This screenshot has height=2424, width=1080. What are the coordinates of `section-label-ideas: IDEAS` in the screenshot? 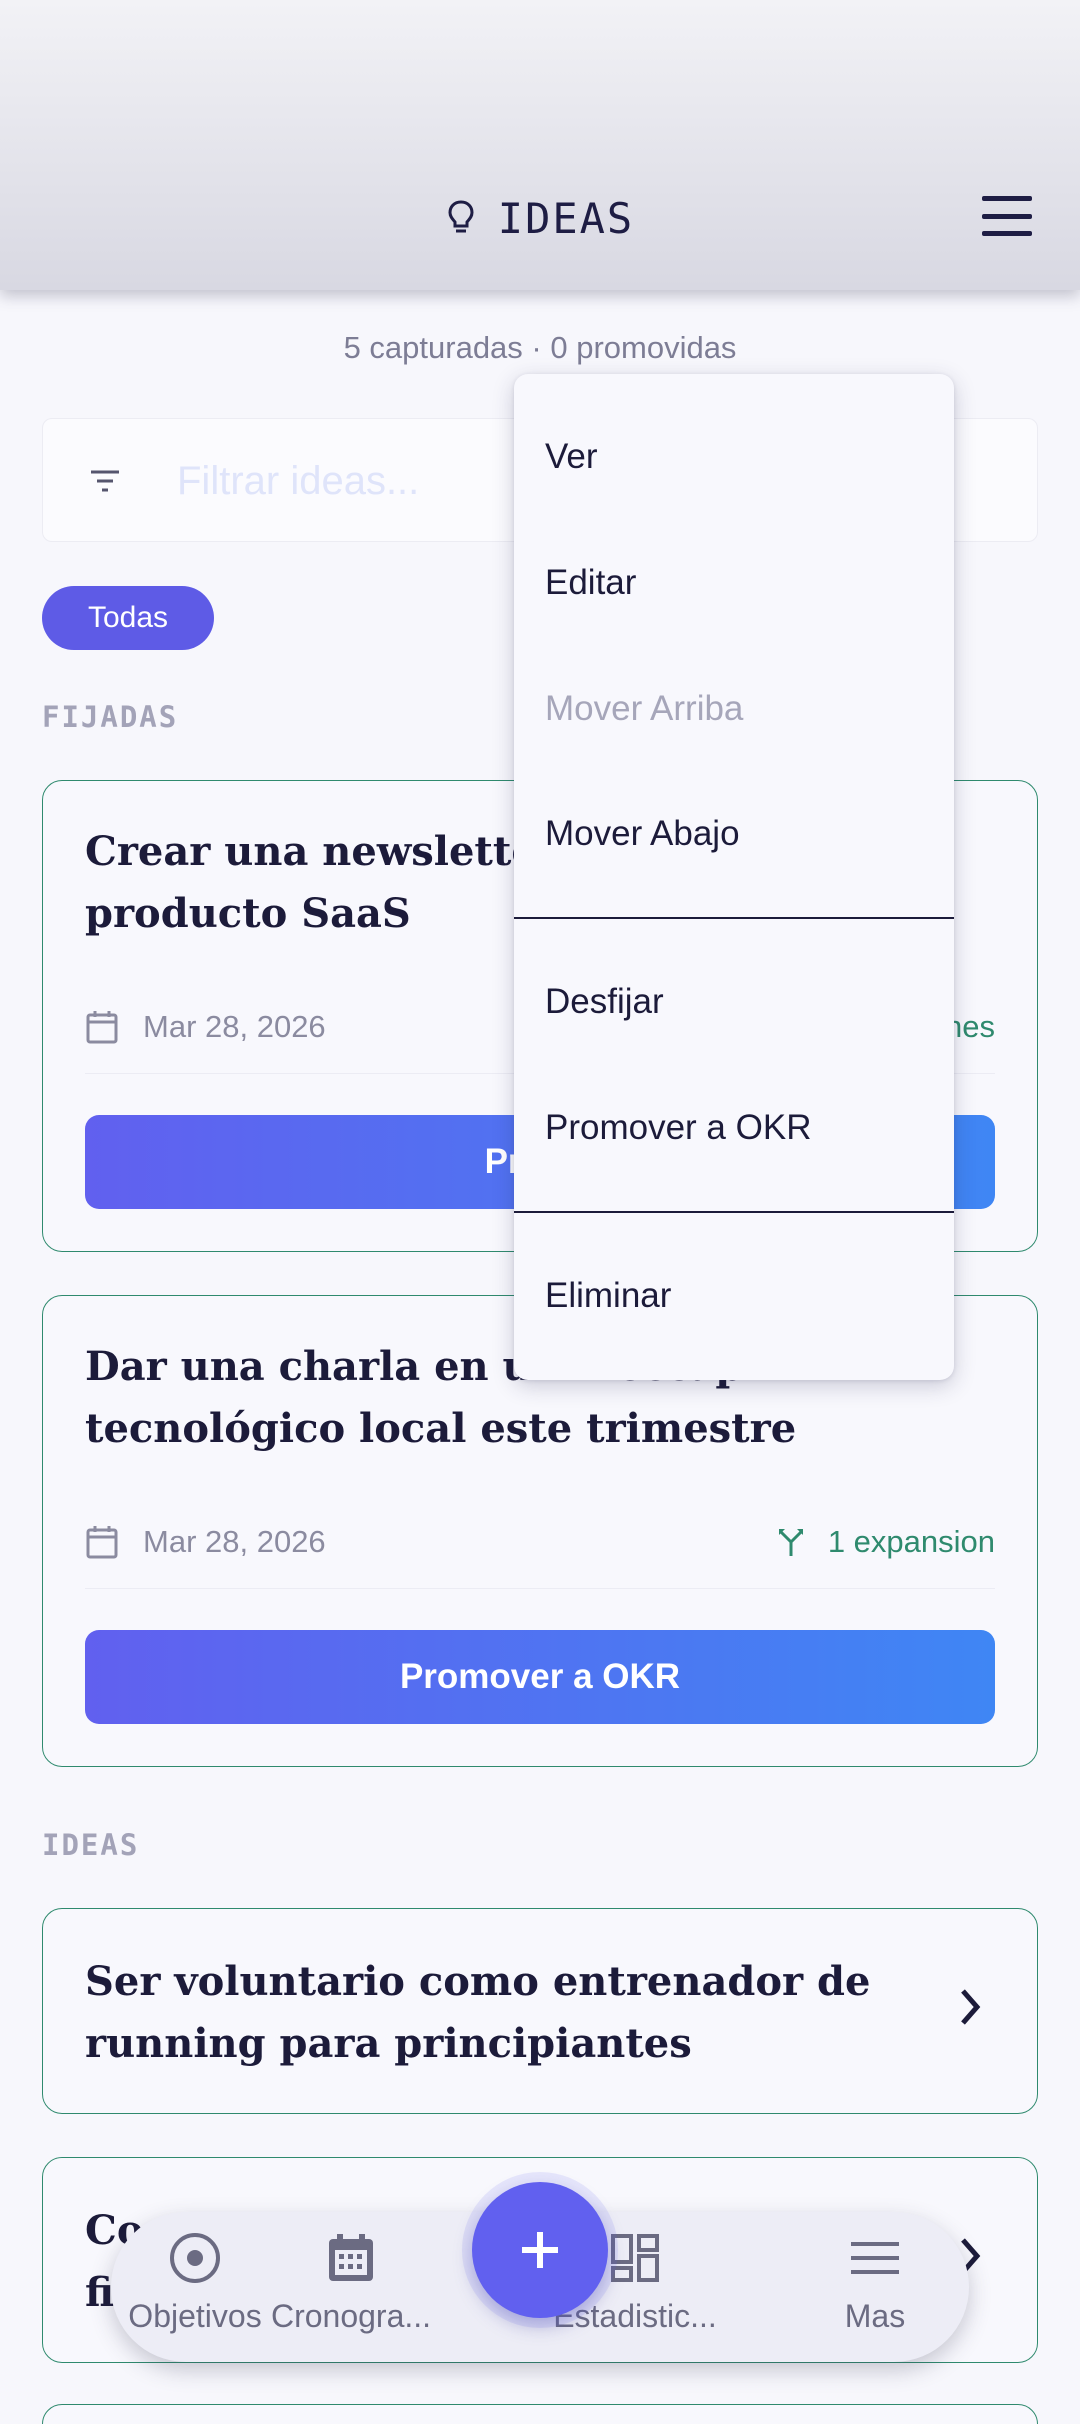 It's located at (91, 1845).